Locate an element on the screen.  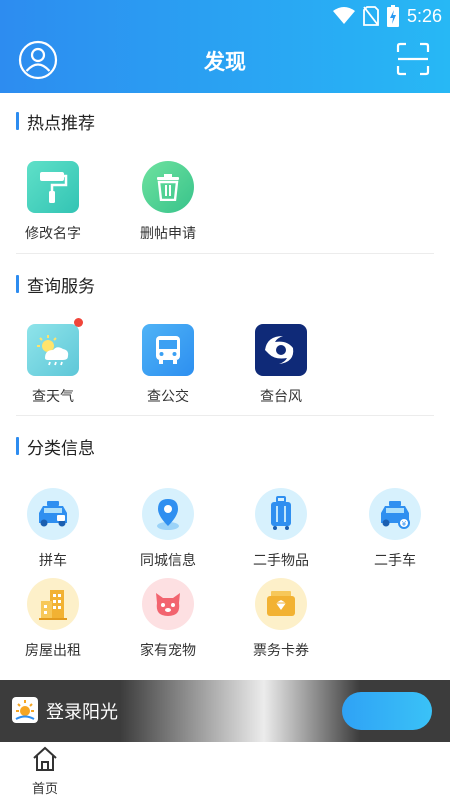
item-pets: 家有宠物 is located at coordinates (168, 619).